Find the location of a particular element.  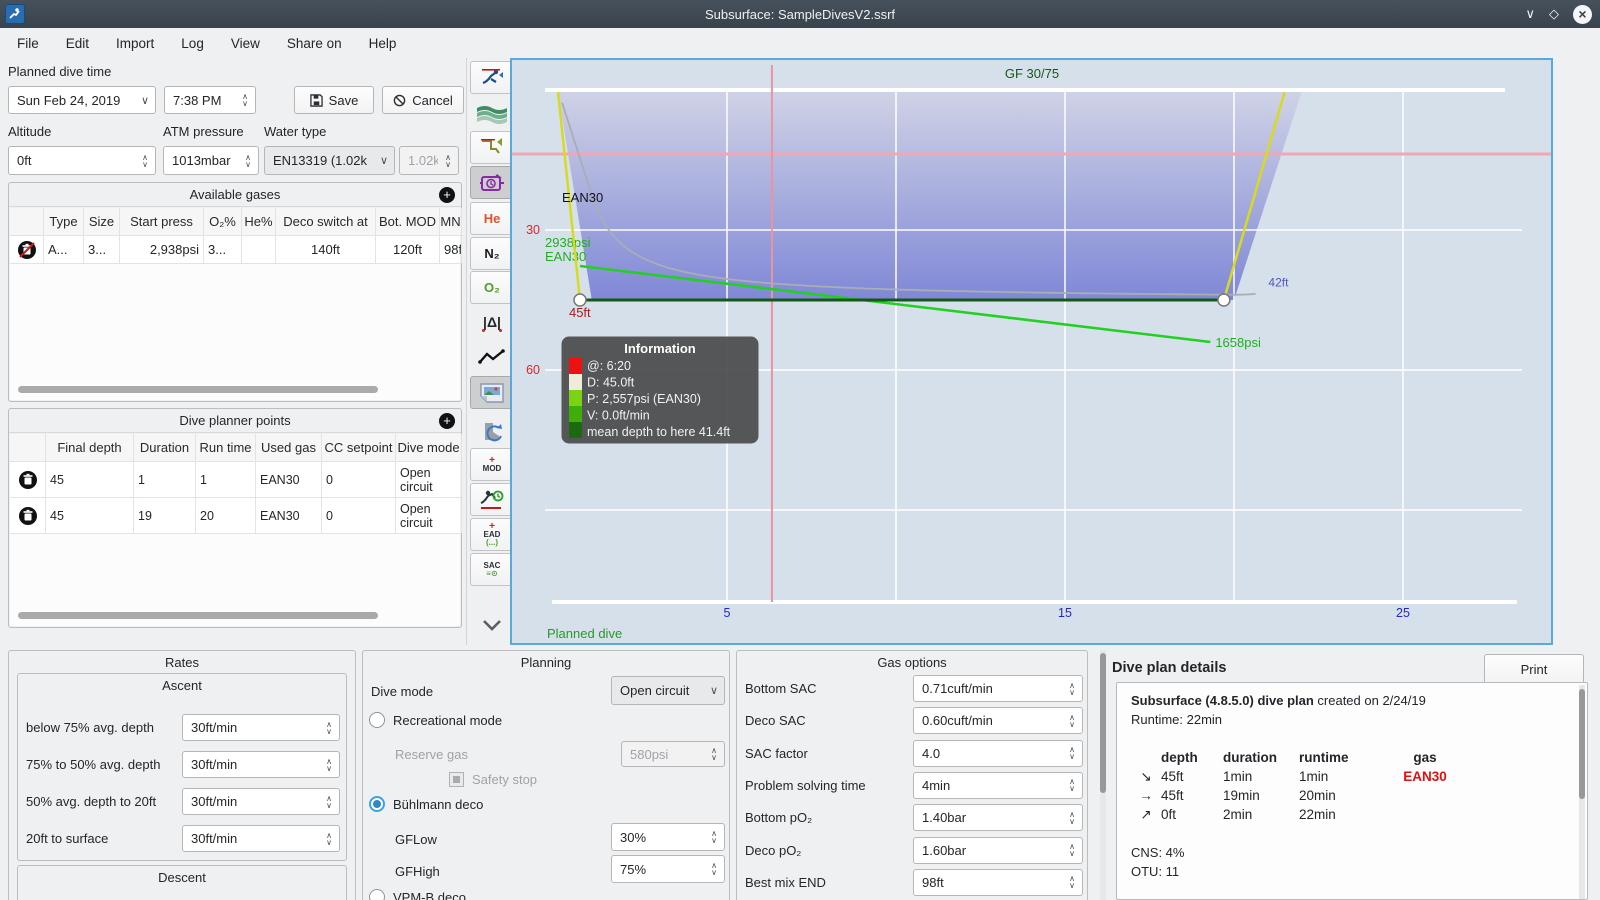

svg-text: 45ft is located at coordinates (580, 312).